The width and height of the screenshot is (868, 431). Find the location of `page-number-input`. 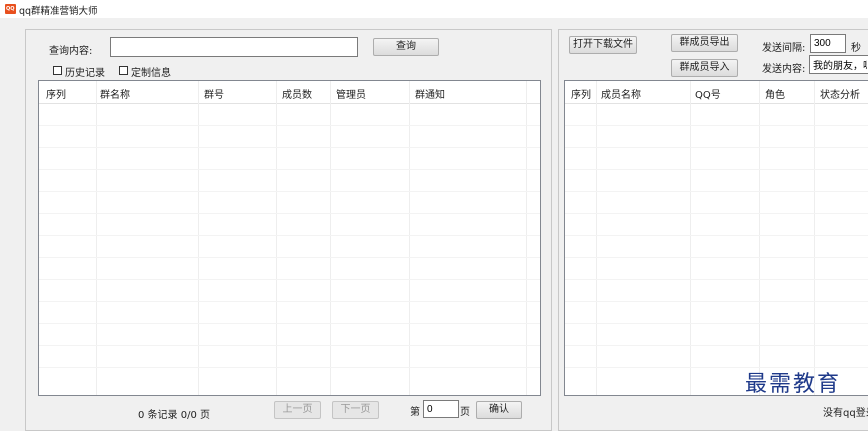

page-number-input is located at coordinates (441, 409).